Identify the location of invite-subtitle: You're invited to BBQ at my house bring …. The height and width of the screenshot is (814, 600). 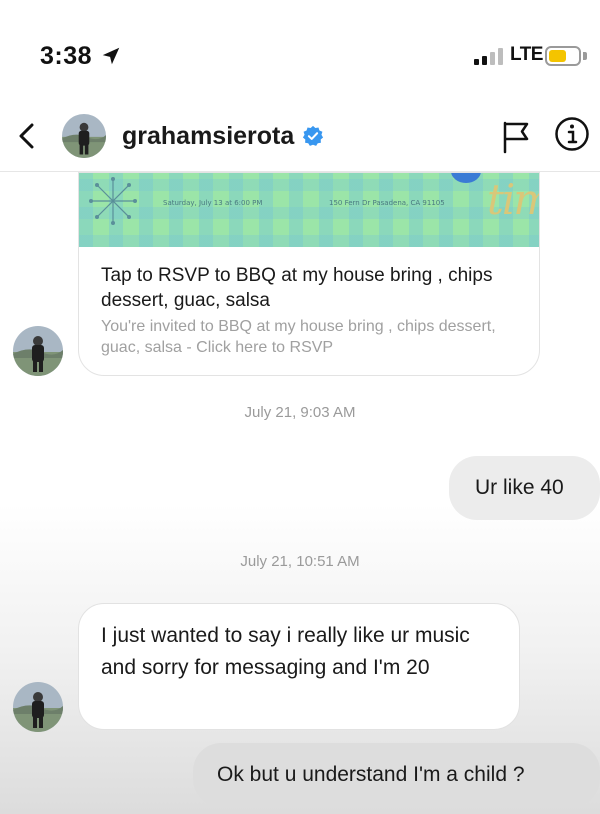
(298, 337).